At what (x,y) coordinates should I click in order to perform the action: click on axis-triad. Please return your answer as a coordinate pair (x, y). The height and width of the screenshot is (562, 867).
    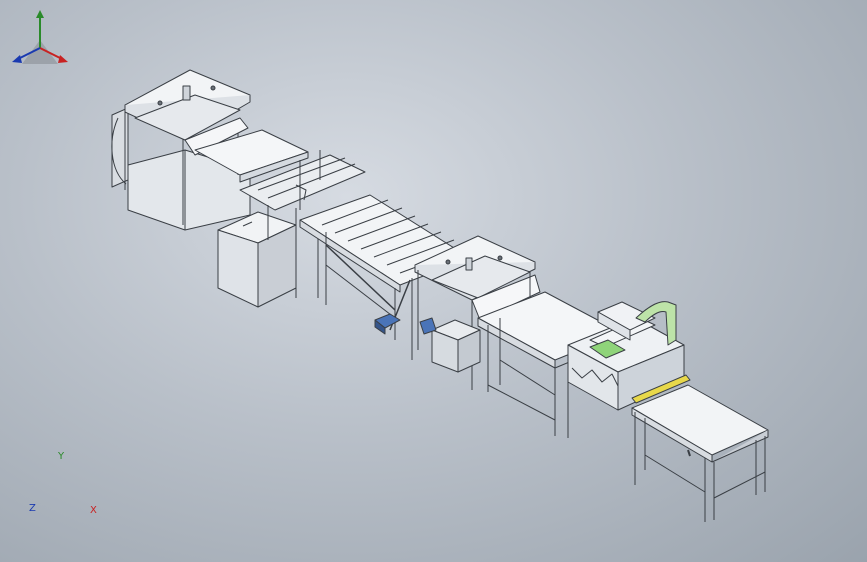
    Looking at the image, I should click on (40, 37).